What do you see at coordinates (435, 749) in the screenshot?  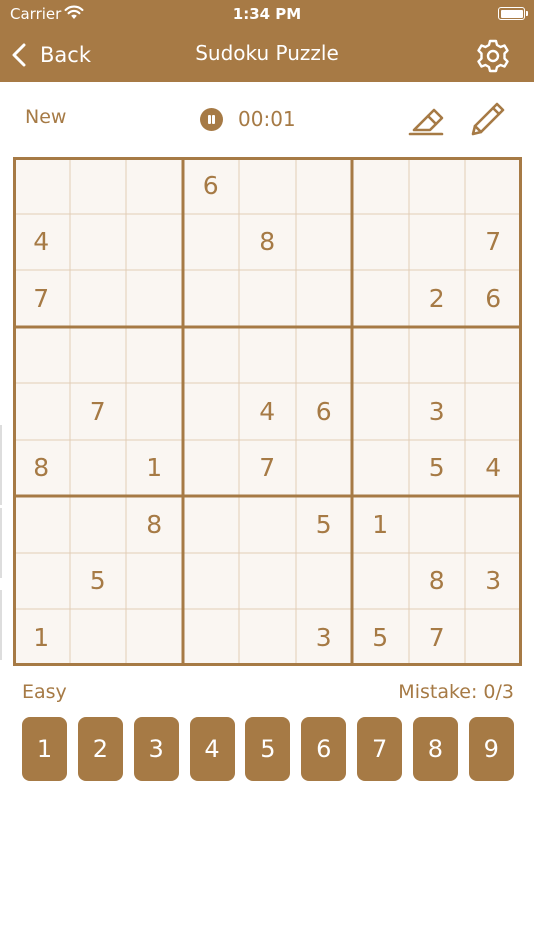 I see `number-button-8: 8` at bounding box center [435, 749].